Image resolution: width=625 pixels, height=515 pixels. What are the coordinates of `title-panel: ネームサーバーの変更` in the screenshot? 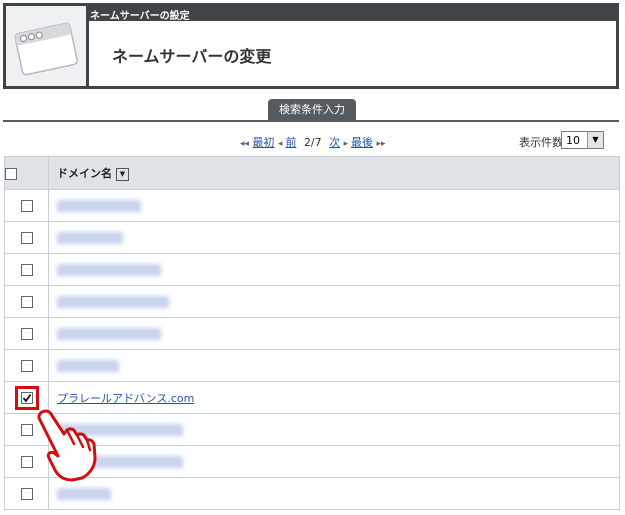 It's located at (352, 53).